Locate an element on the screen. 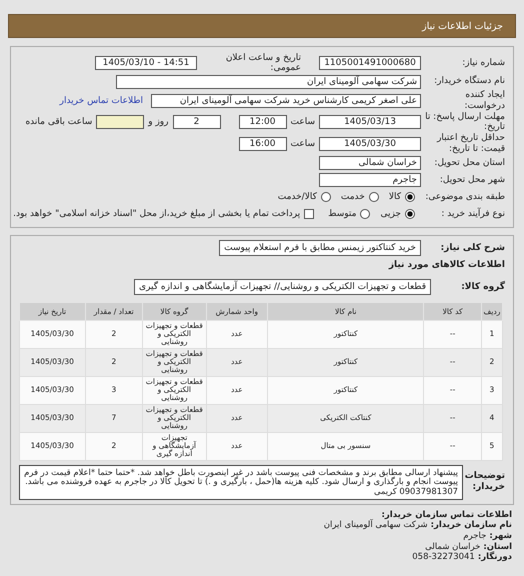 The height and width of the screenshot is (576, 524). field-label: حداقل تاریخ اعتبار قیمت: تا تاریخ: is located at coordinates (470, 144).